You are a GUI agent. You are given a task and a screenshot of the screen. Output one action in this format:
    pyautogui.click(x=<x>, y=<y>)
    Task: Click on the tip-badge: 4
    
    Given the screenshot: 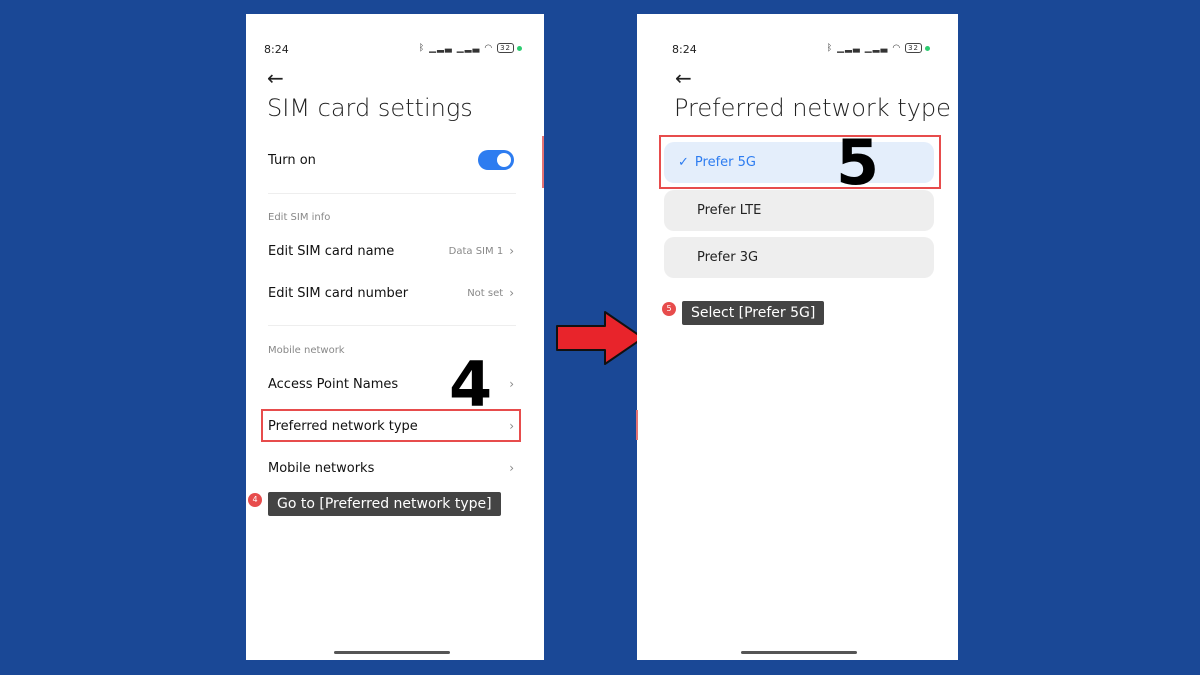 What is the action you would take?
    pyautogui.click(x=255, y=500)
    